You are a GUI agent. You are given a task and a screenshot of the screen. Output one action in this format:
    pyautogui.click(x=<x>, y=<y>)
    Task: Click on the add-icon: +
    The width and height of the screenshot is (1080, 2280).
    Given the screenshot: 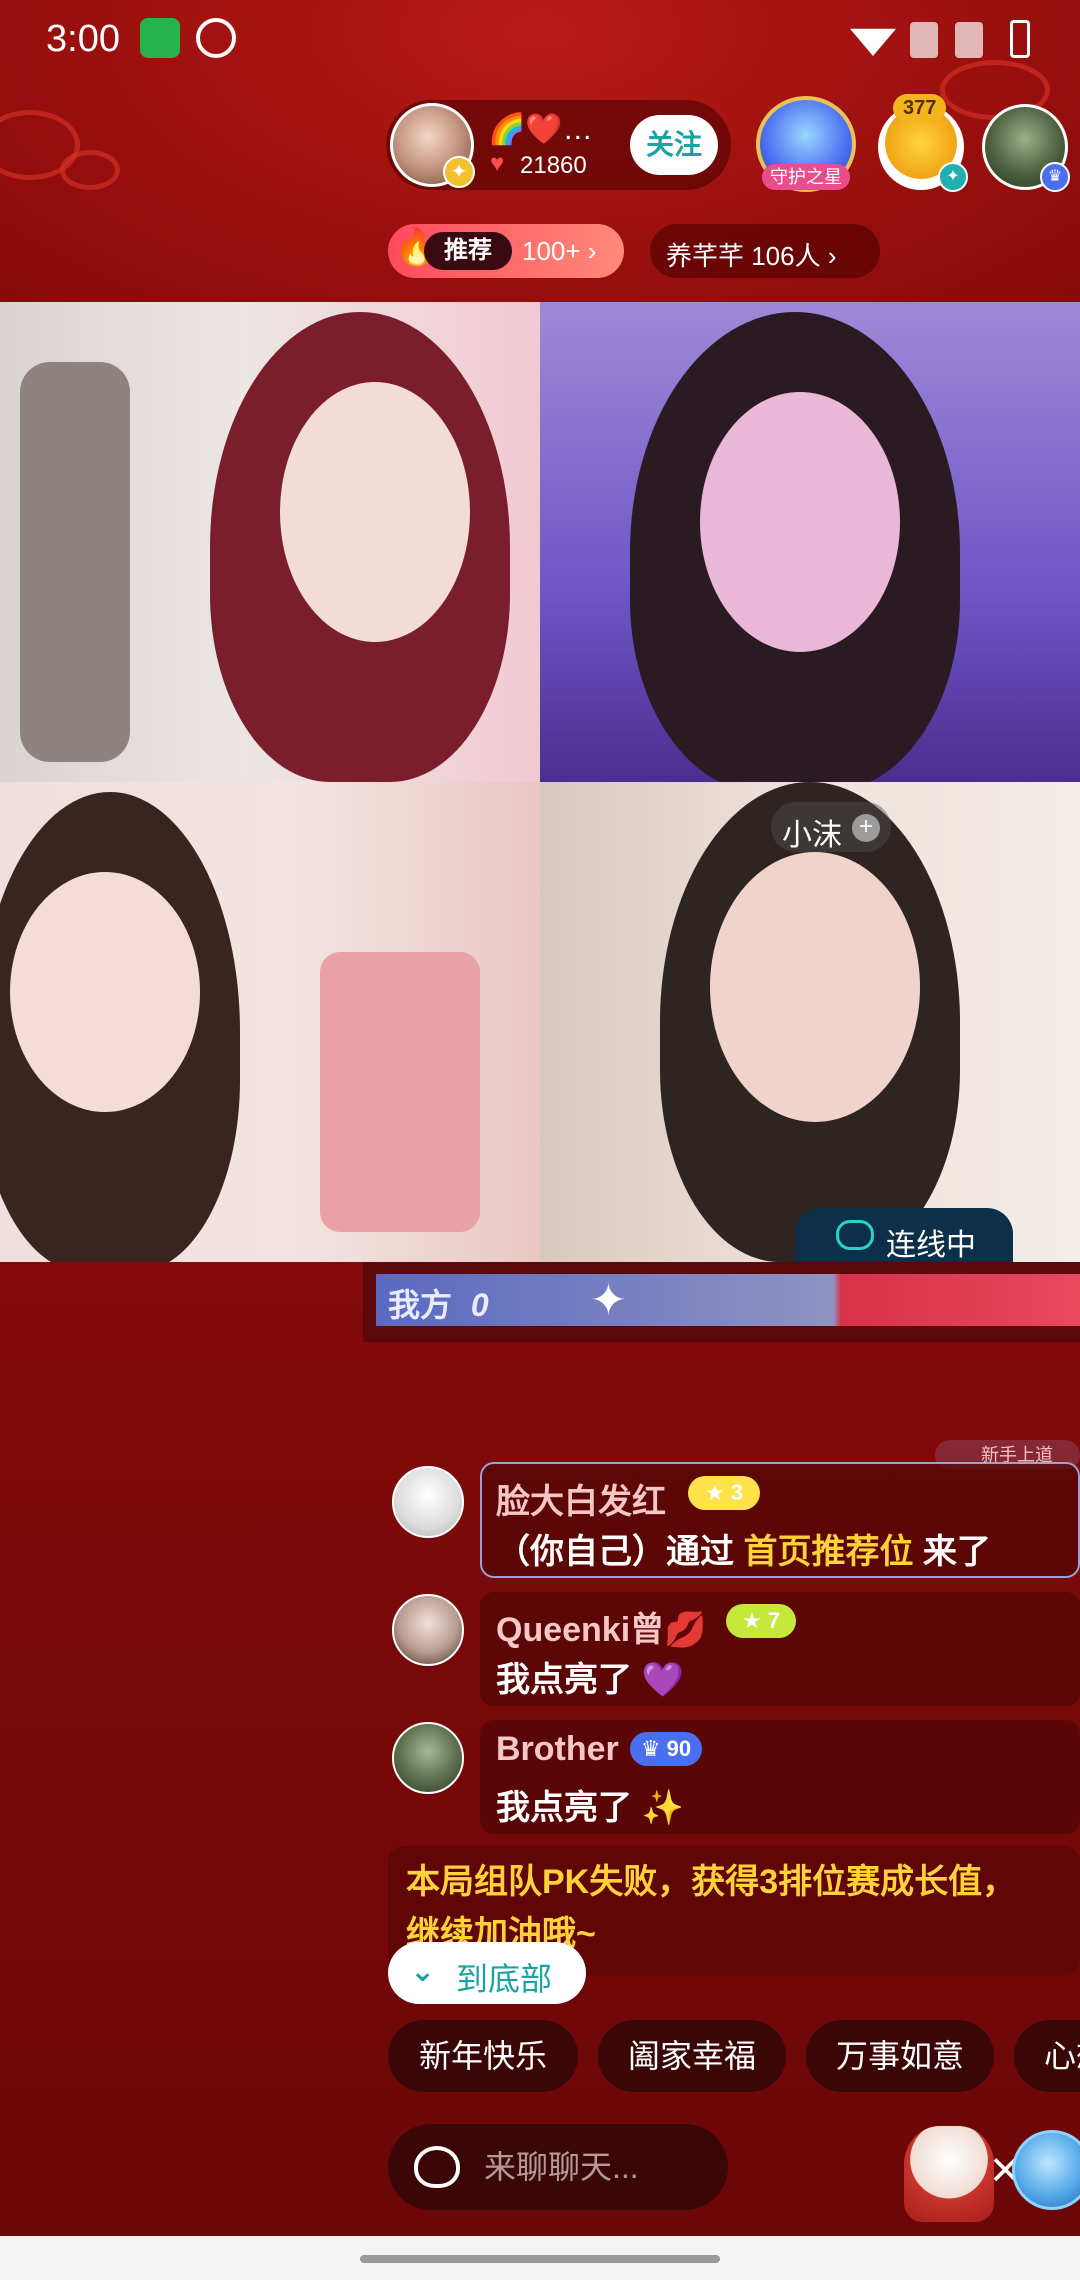 What is the action you would take?
    pyautogui.click(x=866, y=828)
    